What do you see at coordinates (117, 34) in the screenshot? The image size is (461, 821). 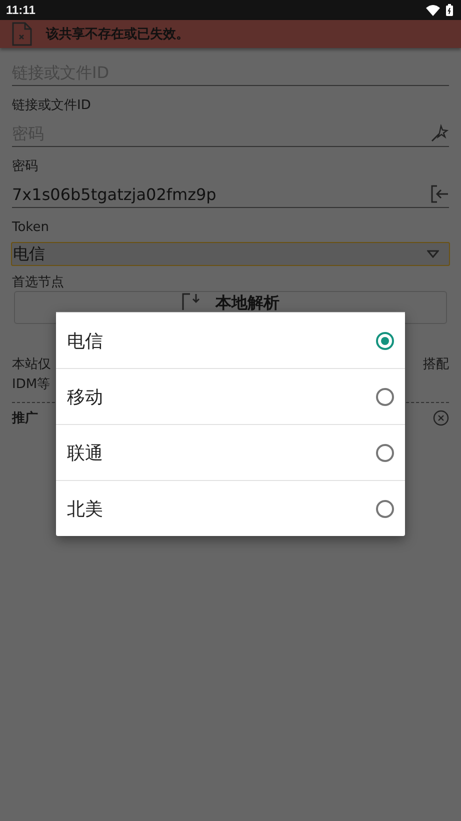 I see `error-message: 该共享不存在或已失效。` at bounding box center [117, 34].